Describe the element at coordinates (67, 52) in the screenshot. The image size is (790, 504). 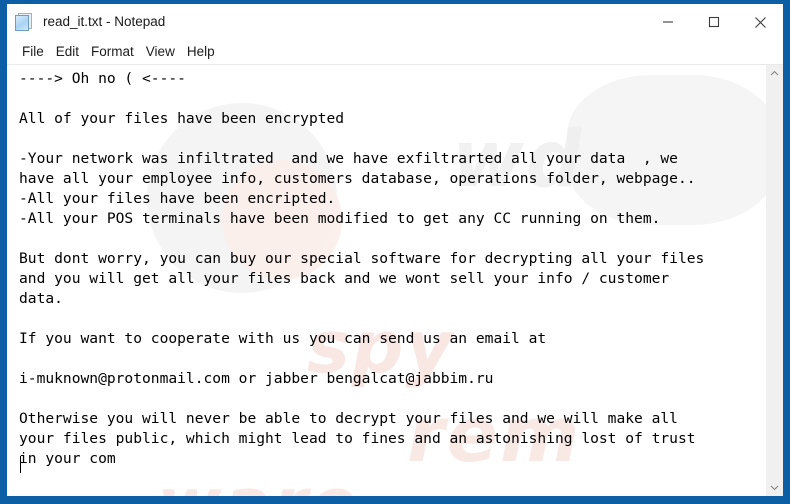
I see `menu-item-edit: Edit` at that location.